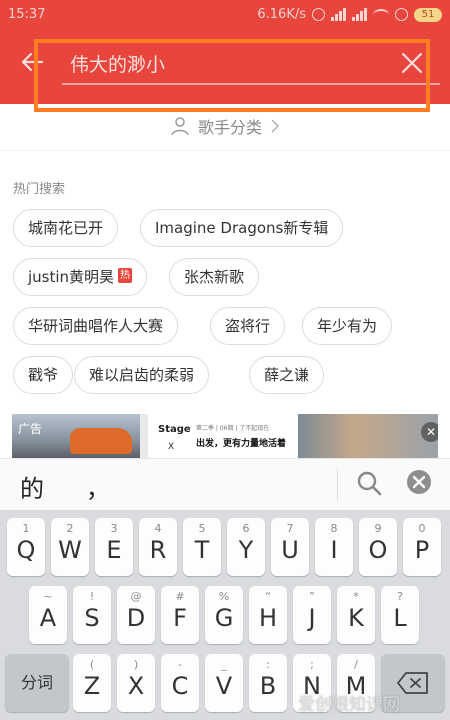 The height and width of the screenshot is (720, 450). Describe the element at coordinates (290, 528) in the screenshot. I see `key-sub: 7` at that location.